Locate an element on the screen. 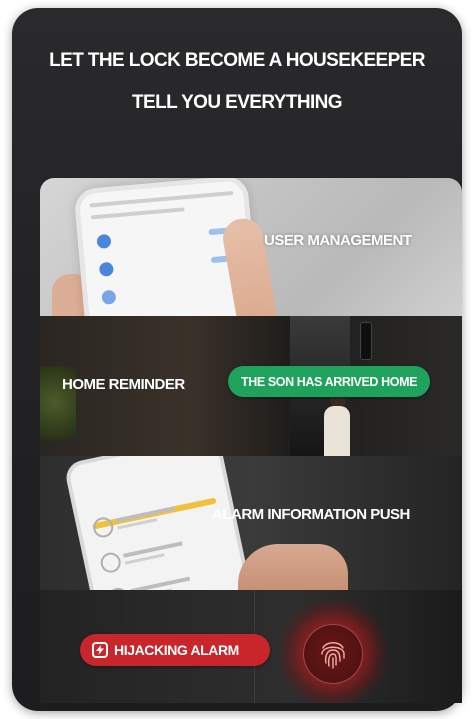 This screenshot has height=719, width=474. fingerprint-sensor is located at coordinates (333, 654).